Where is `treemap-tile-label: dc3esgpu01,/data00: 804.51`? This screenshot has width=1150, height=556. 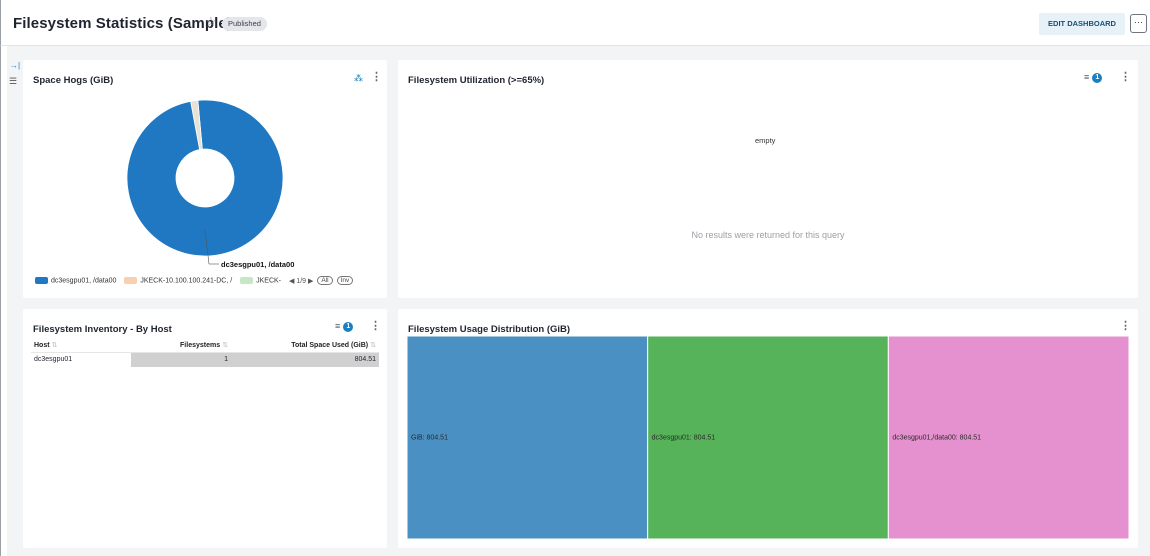 treemap-tile-label: dc3esgpu01,/data00: 804.51 is located at coordinates (936, 438).